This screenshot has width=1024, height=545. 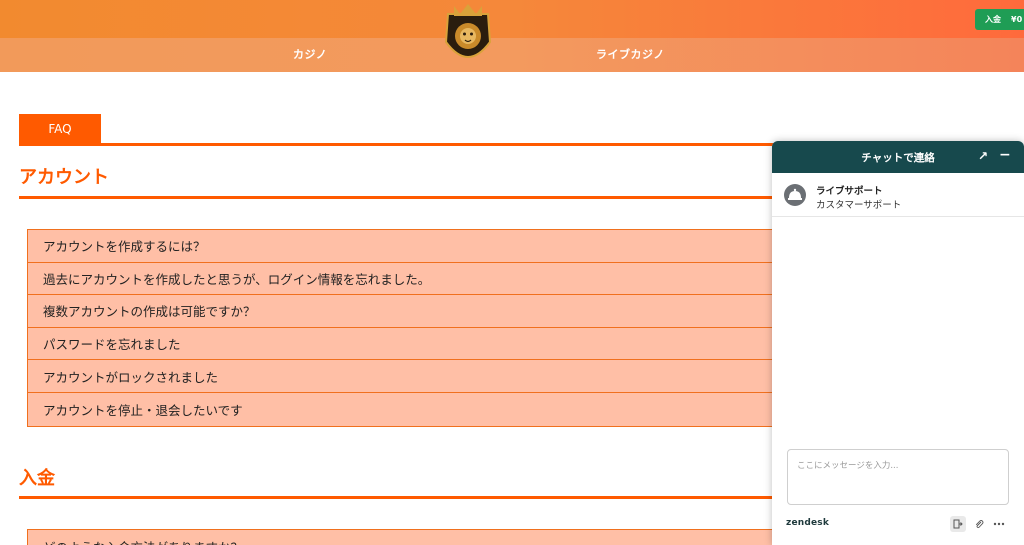 What do you see at coordinates (630, 54) in the screenshot?
I see `nav-live-casino: ライブカジノ` at bounding box center [630, 54].